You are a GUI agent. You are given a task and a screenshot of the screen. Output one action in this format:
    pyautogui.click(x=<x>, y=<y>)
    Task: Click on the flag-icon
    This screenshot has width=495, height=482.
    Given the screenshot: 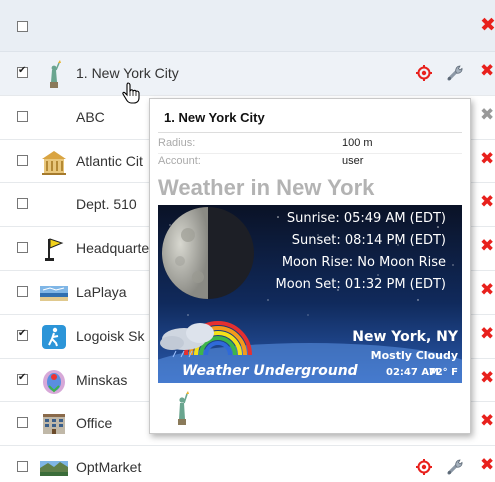 What is the action you would take?
    pyautogui.click(x=54, y=249)
    